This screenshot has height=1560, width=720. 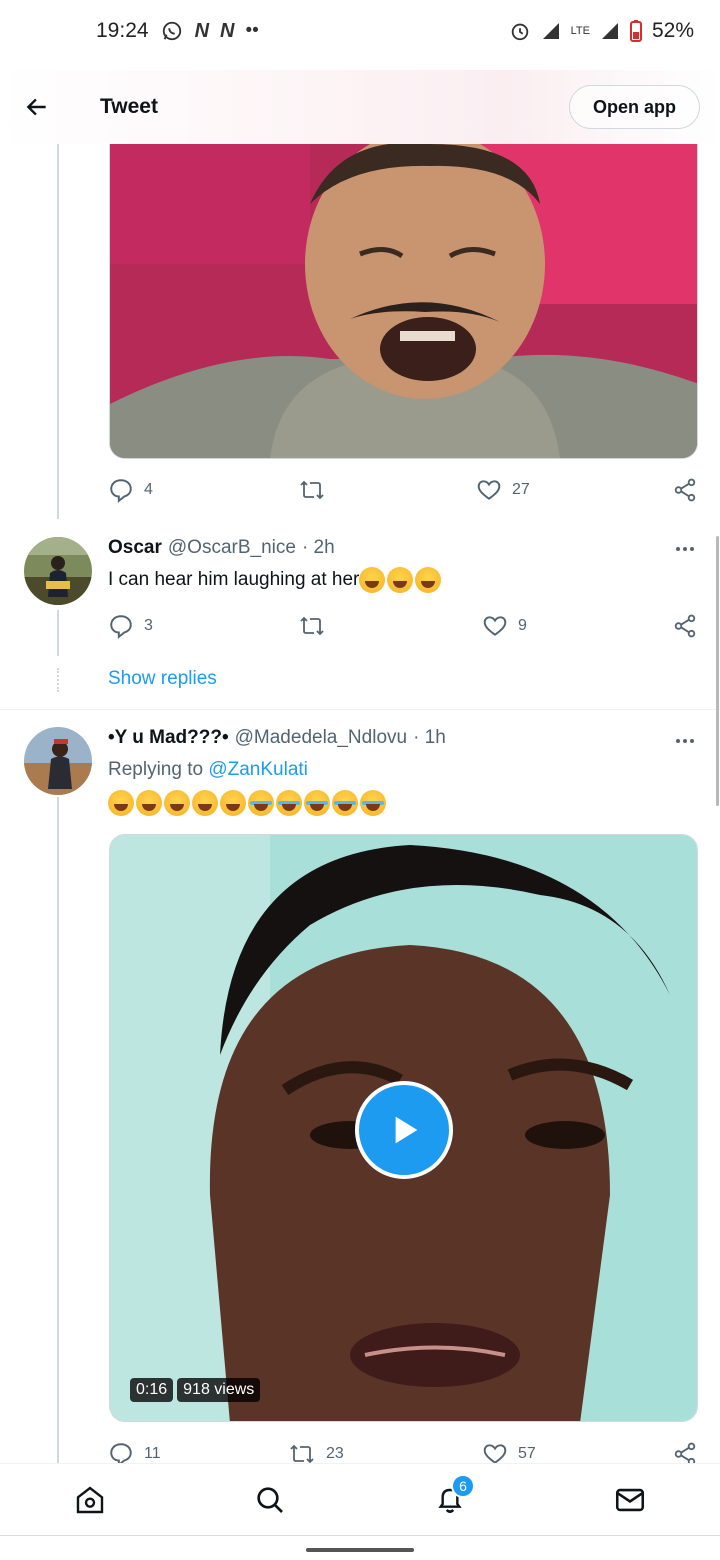 I want to click on like-count: 27, so click(x=521, y=489).